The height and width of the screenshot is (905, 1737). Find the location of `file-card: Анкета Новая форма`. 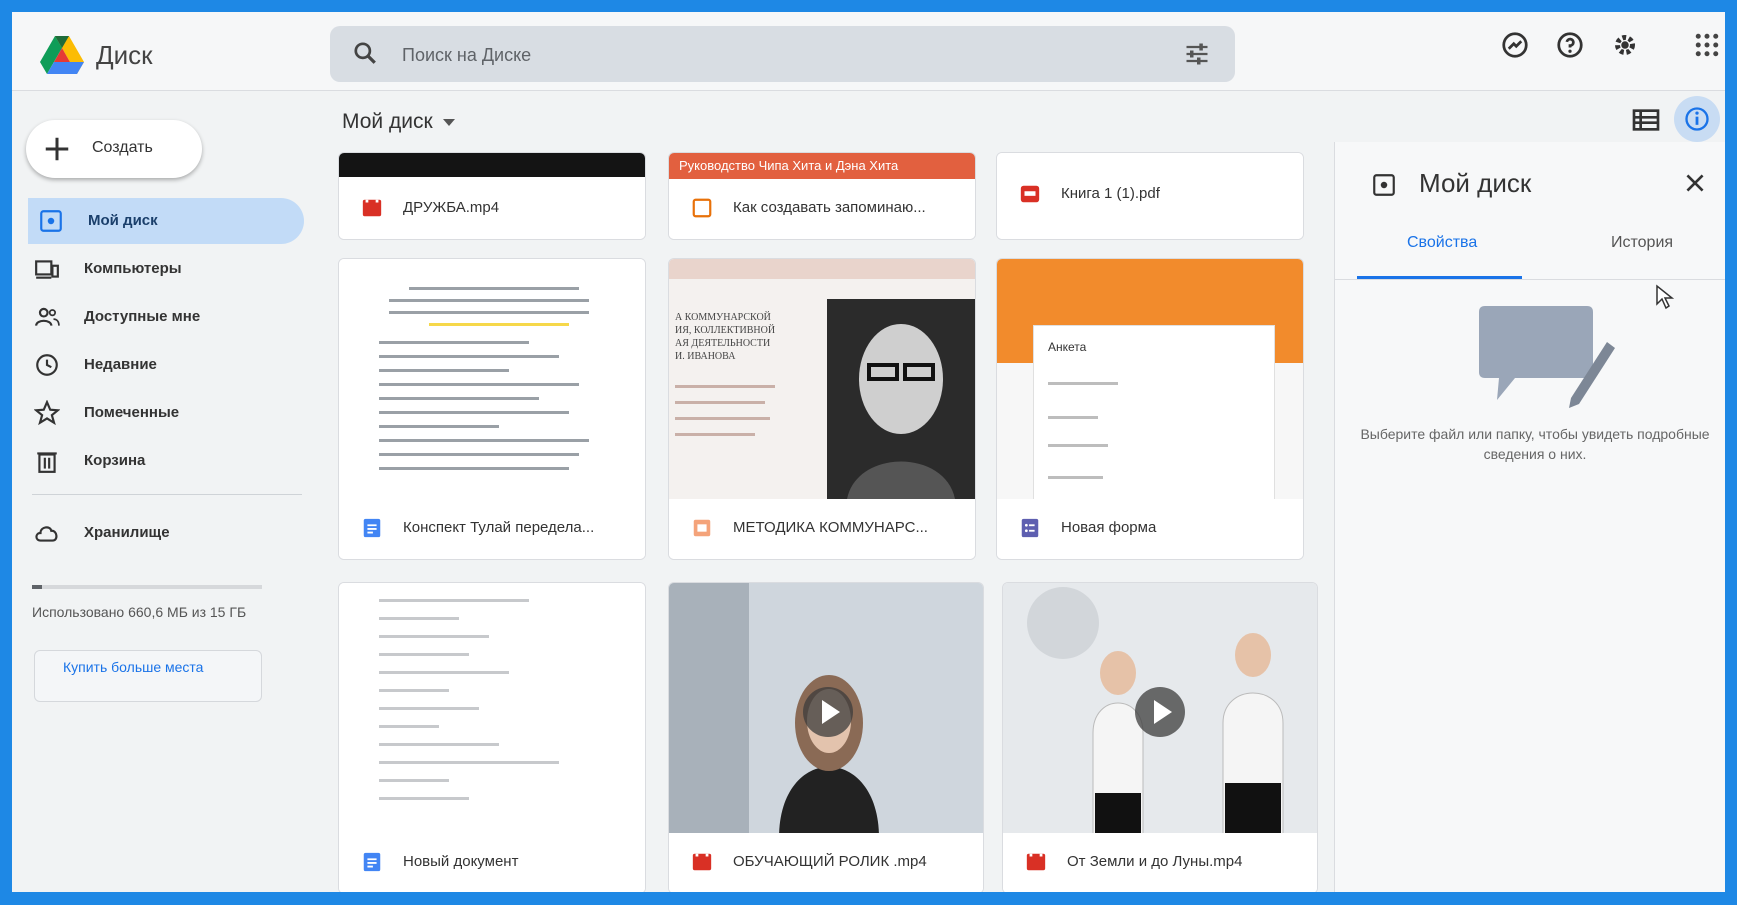

file-card: Анкета Новая форма is located at coordinates (1150, 409).